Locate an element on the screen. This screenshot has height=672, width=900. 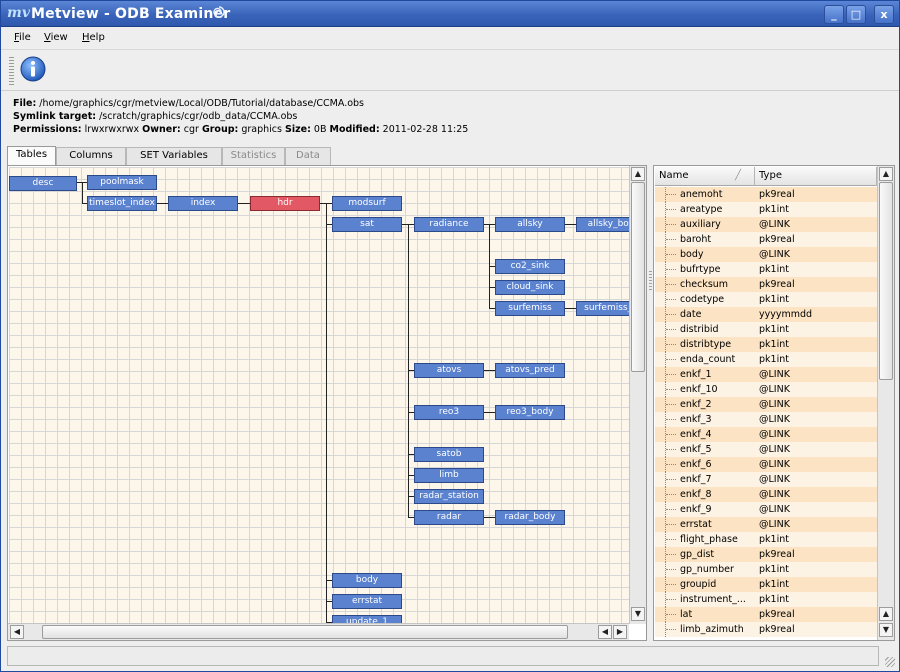
table-row: distribtype pk1int is located at coordinates (766, 344).